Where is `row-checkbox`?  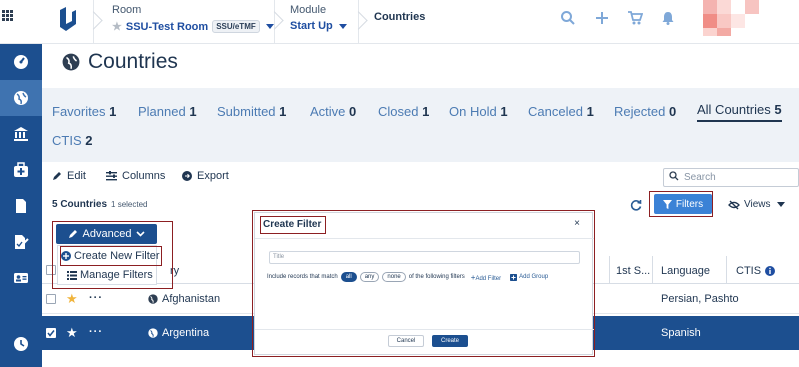 row-checkbox is located at coordinates (51, 299).